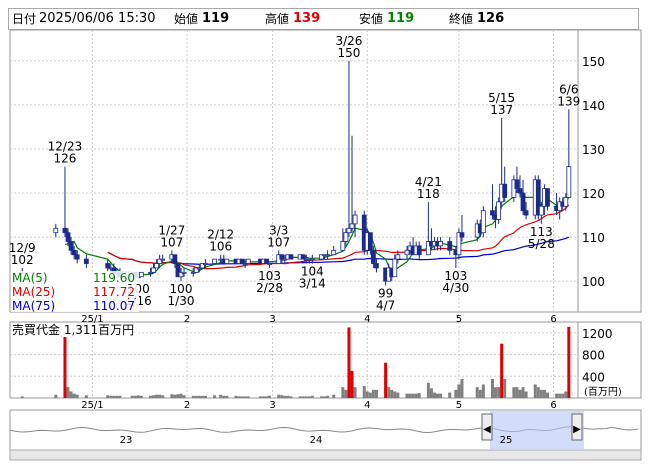 The width and height of the screenshot is (653, 470). What do you see at coordinates (506, 440) in the screenshot?
I see `navigator-year-label: 25` at bounding box center [506, 440].